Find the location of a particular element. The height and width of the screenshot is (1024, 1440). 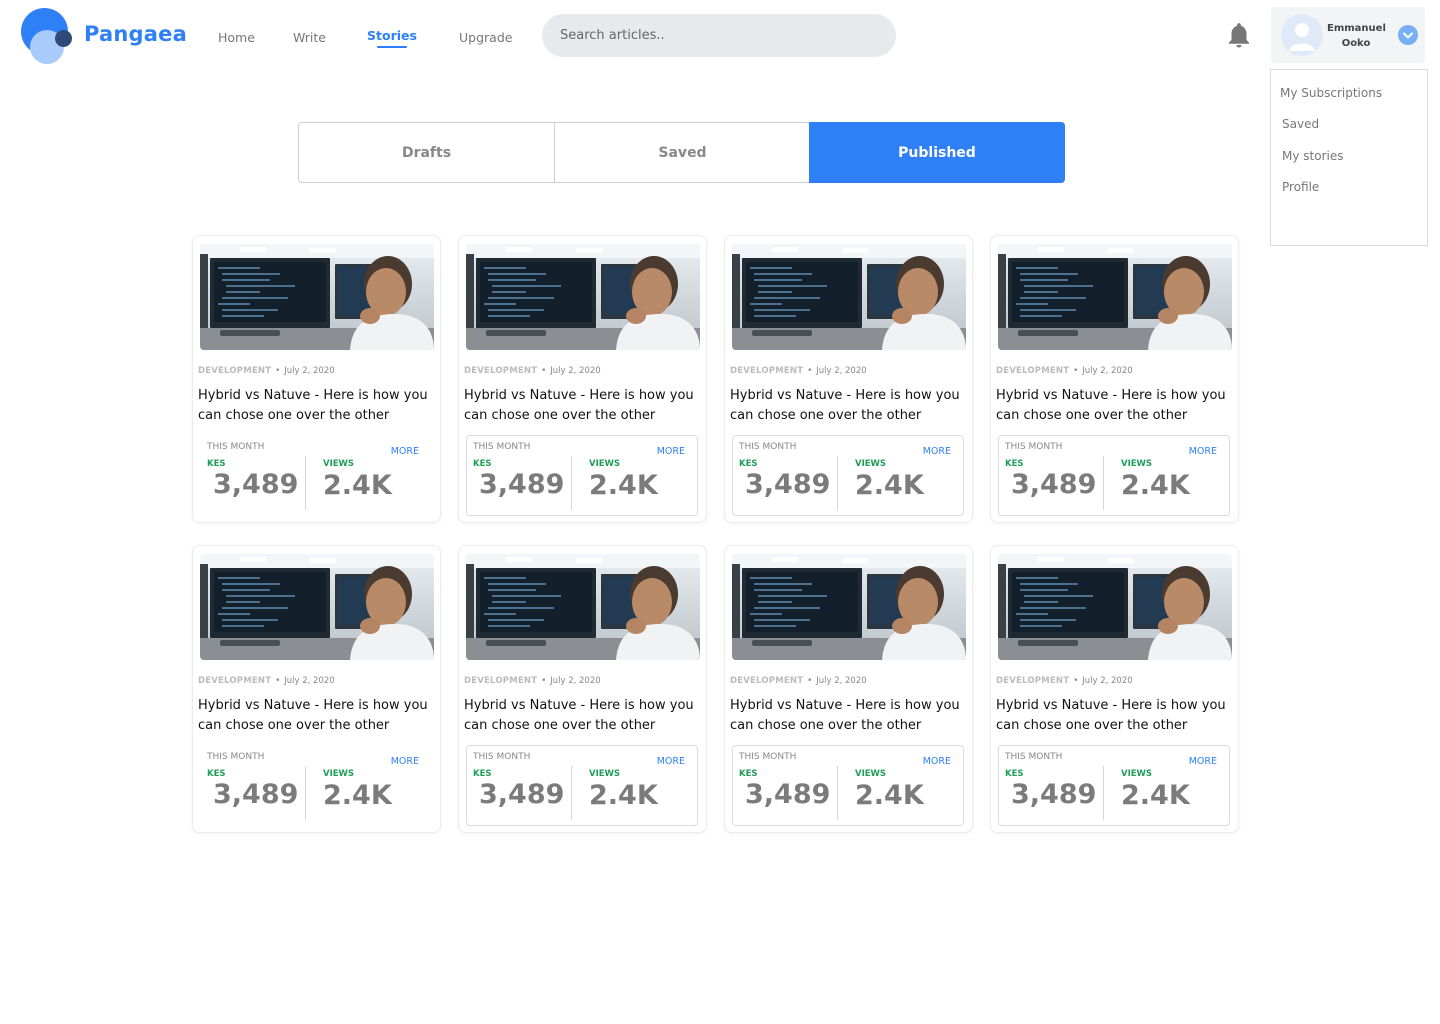

chevron-down-icon is located at coordinates (1408, 35).